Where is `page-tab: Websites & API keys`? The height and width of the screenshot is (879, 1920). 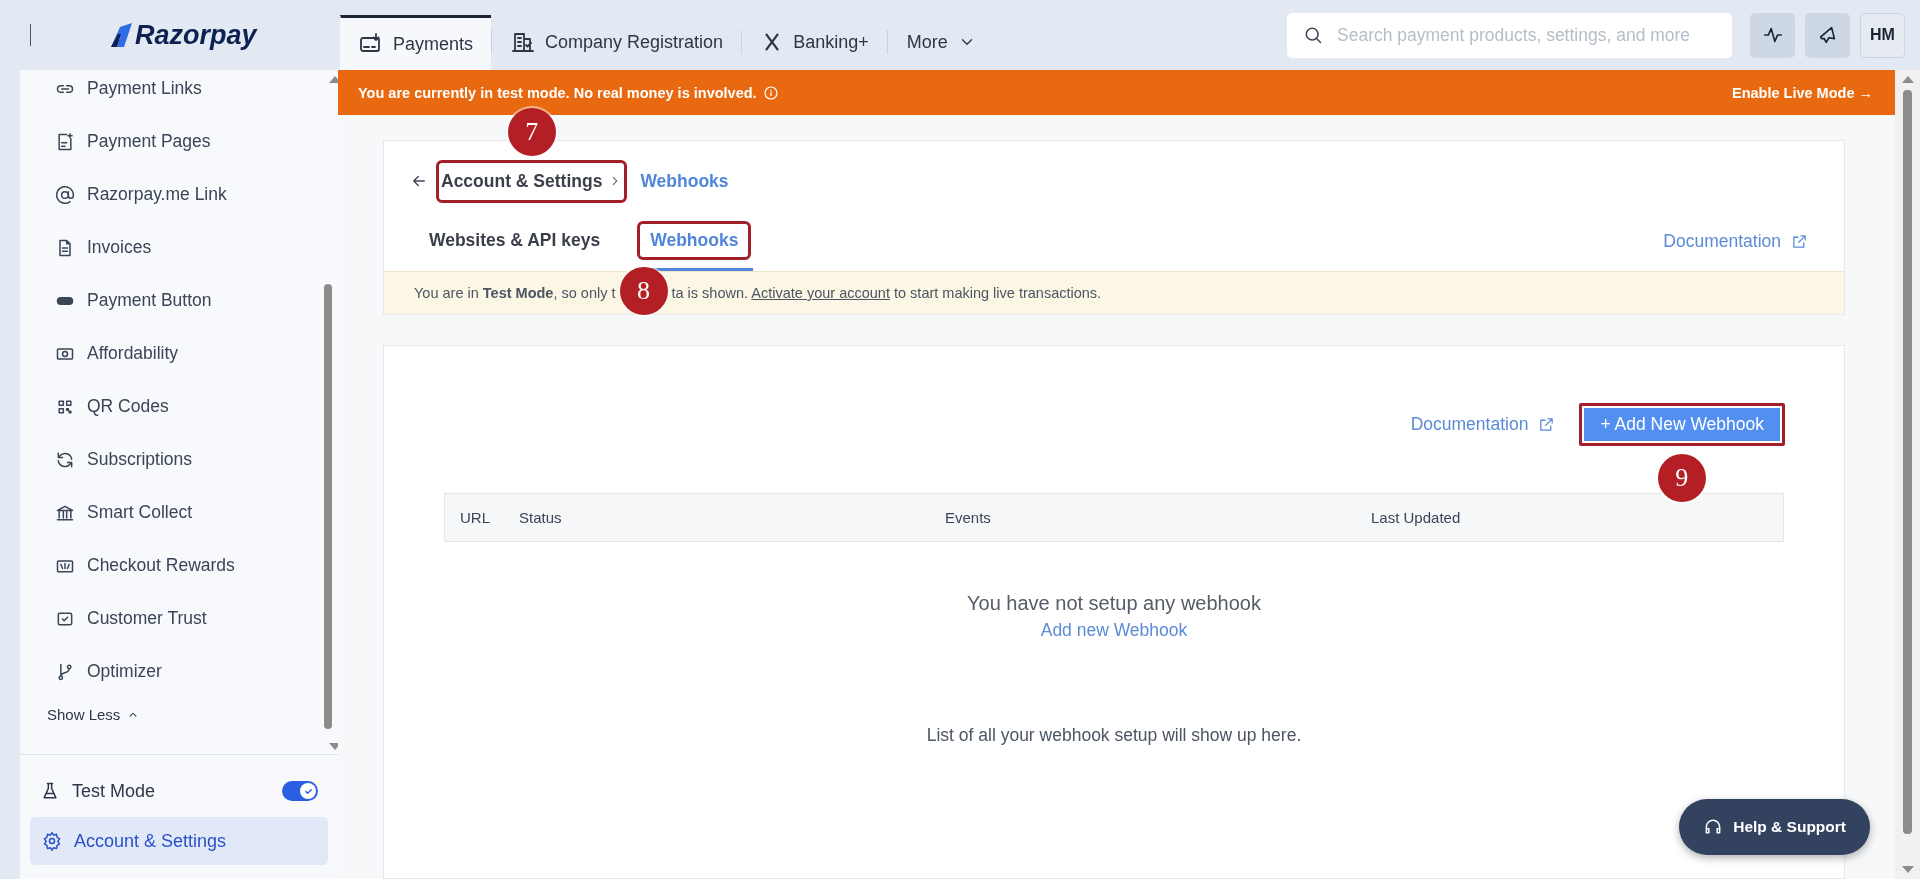
page-tab: Websites & API keys is located at coordinates (515, 244).